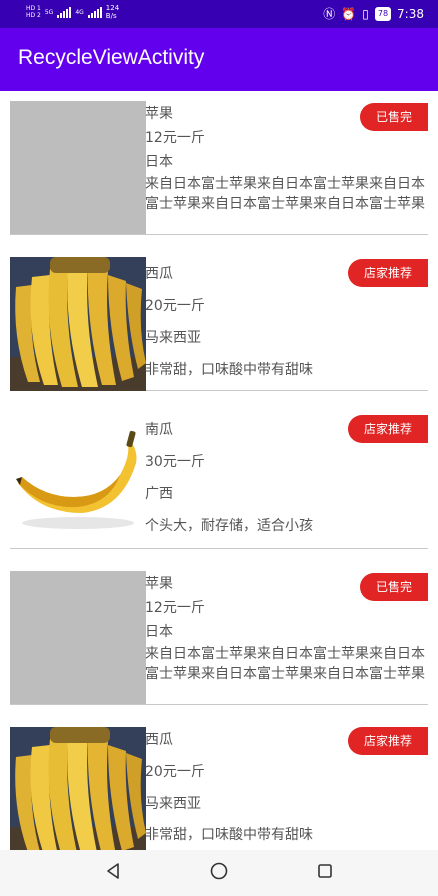 This screenshot has height=896, width=438. I want to click on net-speed-value: 124, so click(112, 8).